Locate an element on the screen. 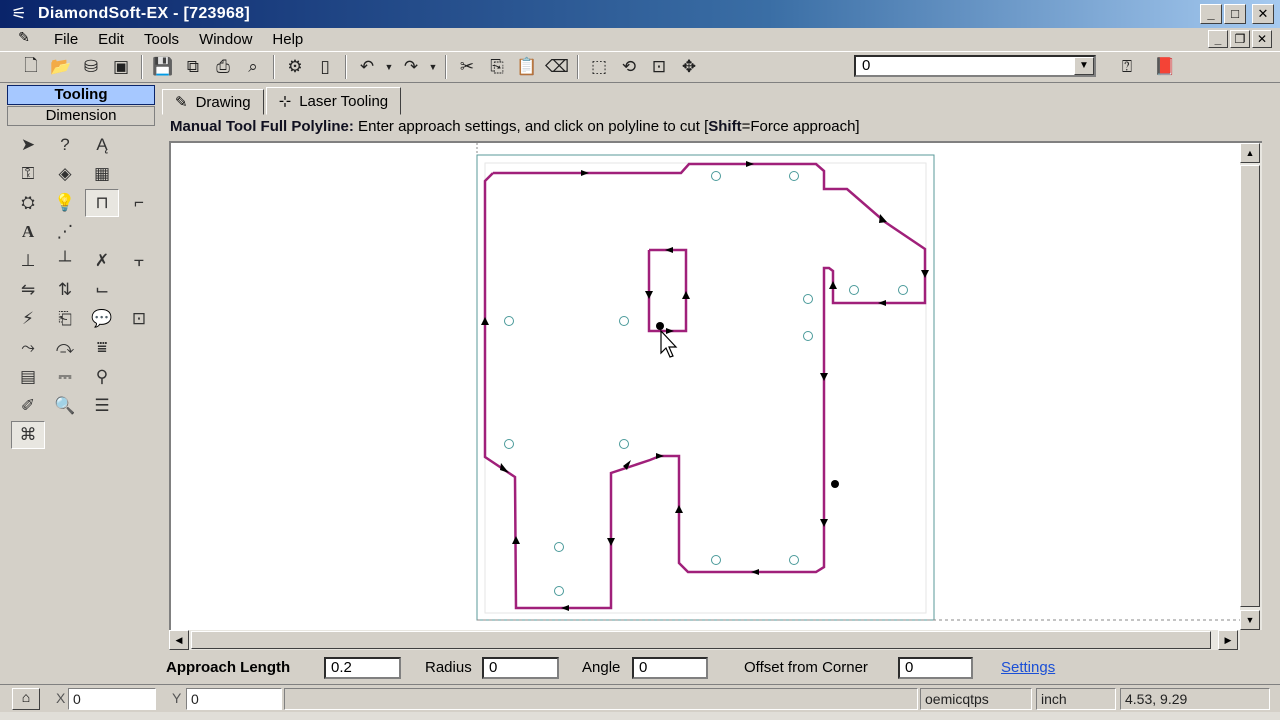 This screenshot has width=1280, height=720. home-icon: ⌂ is located at coordinates (26, 699).